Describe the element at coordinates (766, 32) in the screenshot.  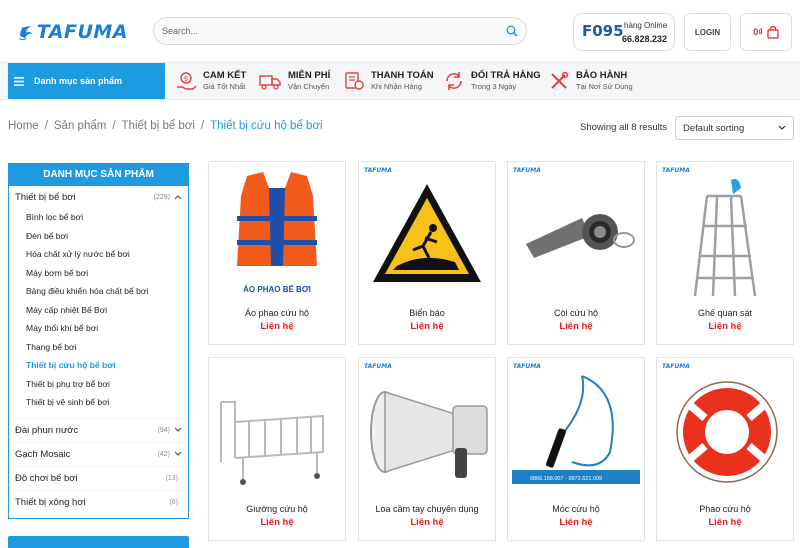
I see `cart-button: 0₫` at that location.